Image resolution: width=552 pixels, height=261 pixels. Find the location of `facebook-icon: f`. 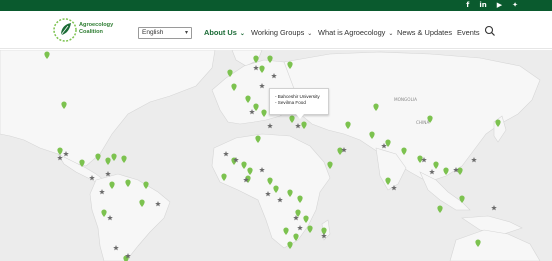

facebook-icon: f is located at coordinates (467, 5).